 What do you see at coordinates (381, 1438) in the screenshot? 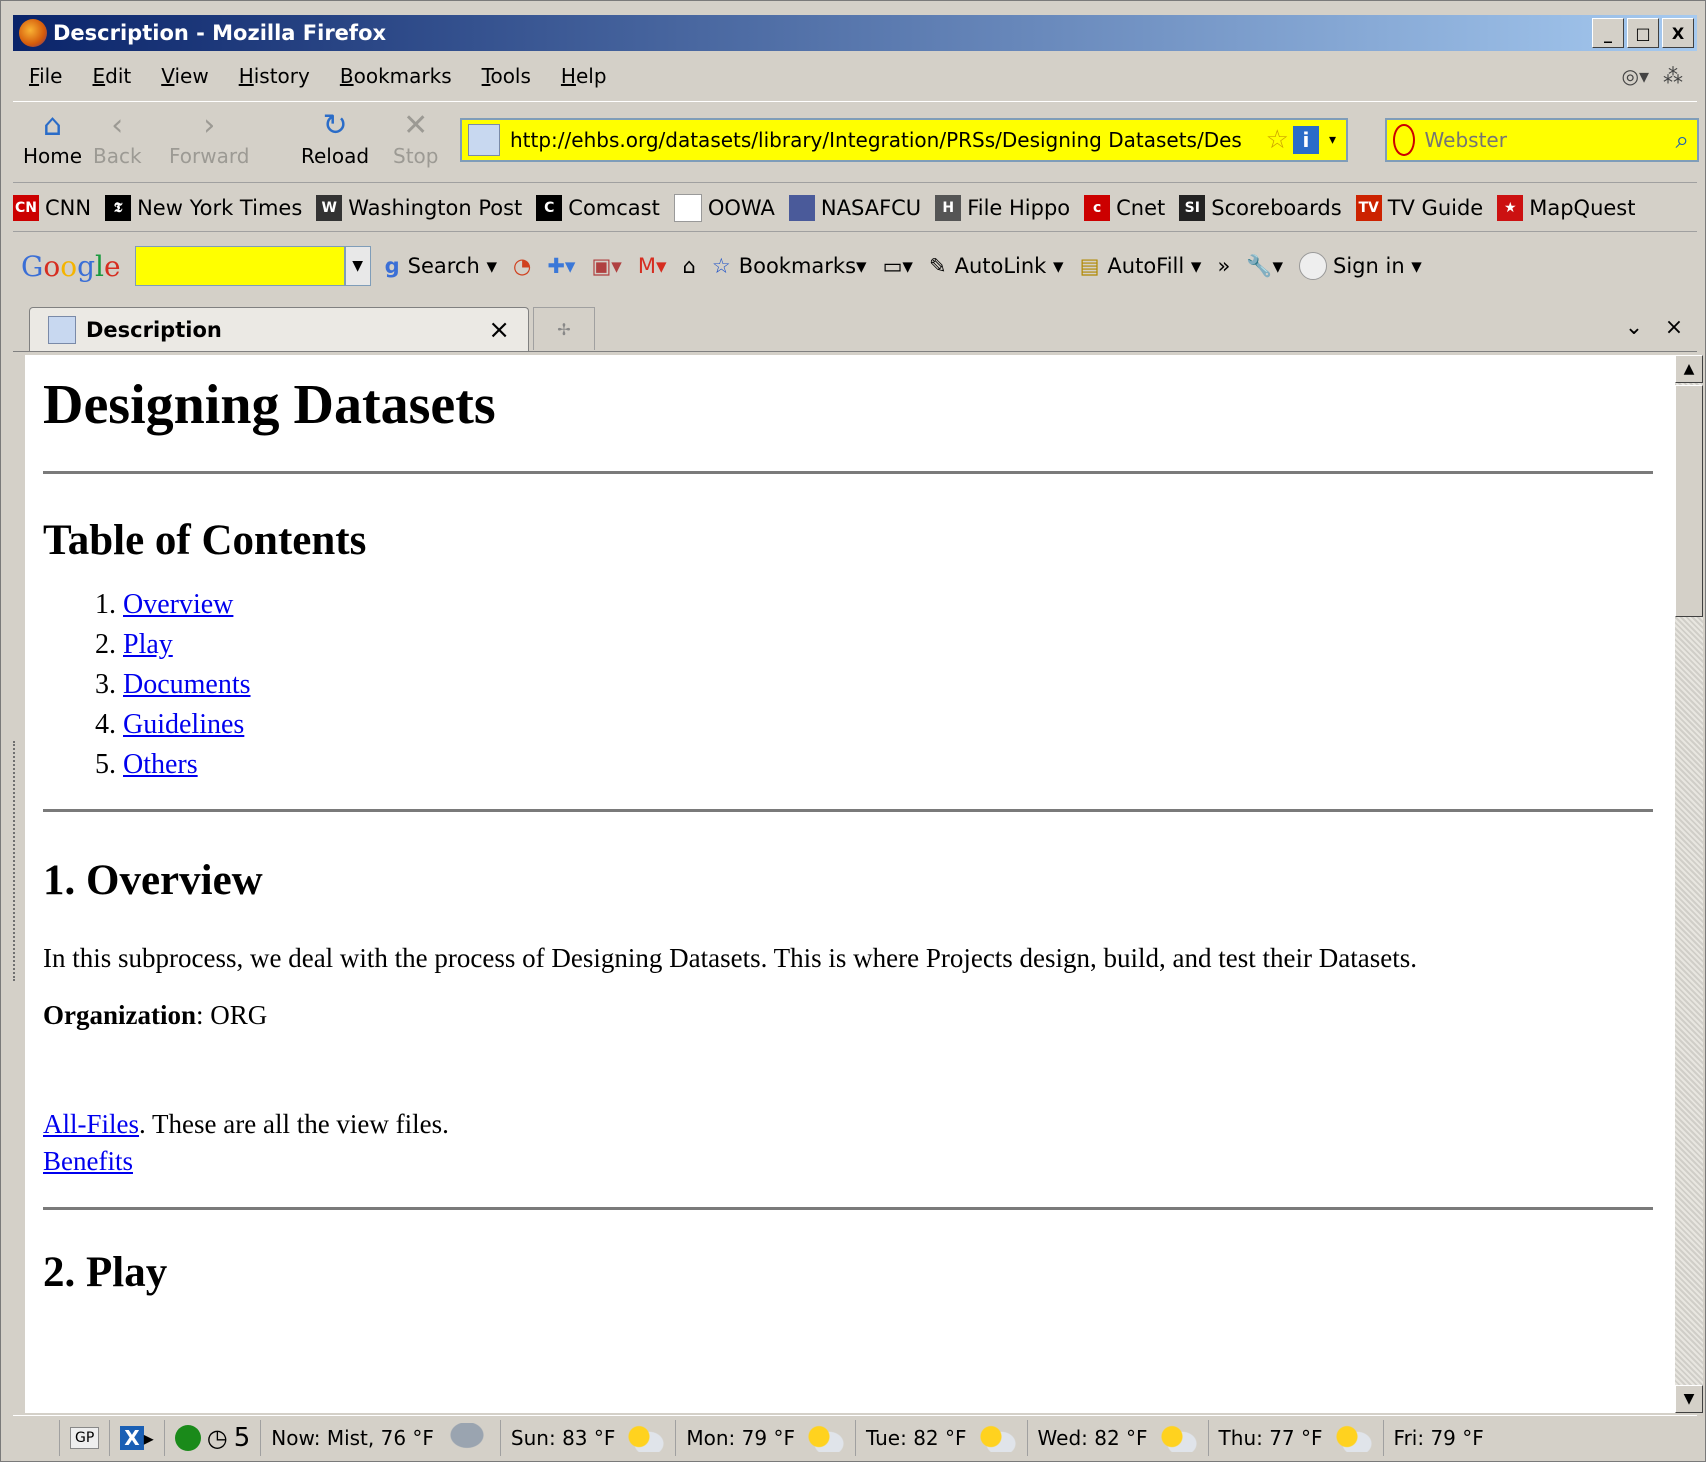
I see `weather-now: Now: Mist, 76 °F` at bounding box center [381, 1438].